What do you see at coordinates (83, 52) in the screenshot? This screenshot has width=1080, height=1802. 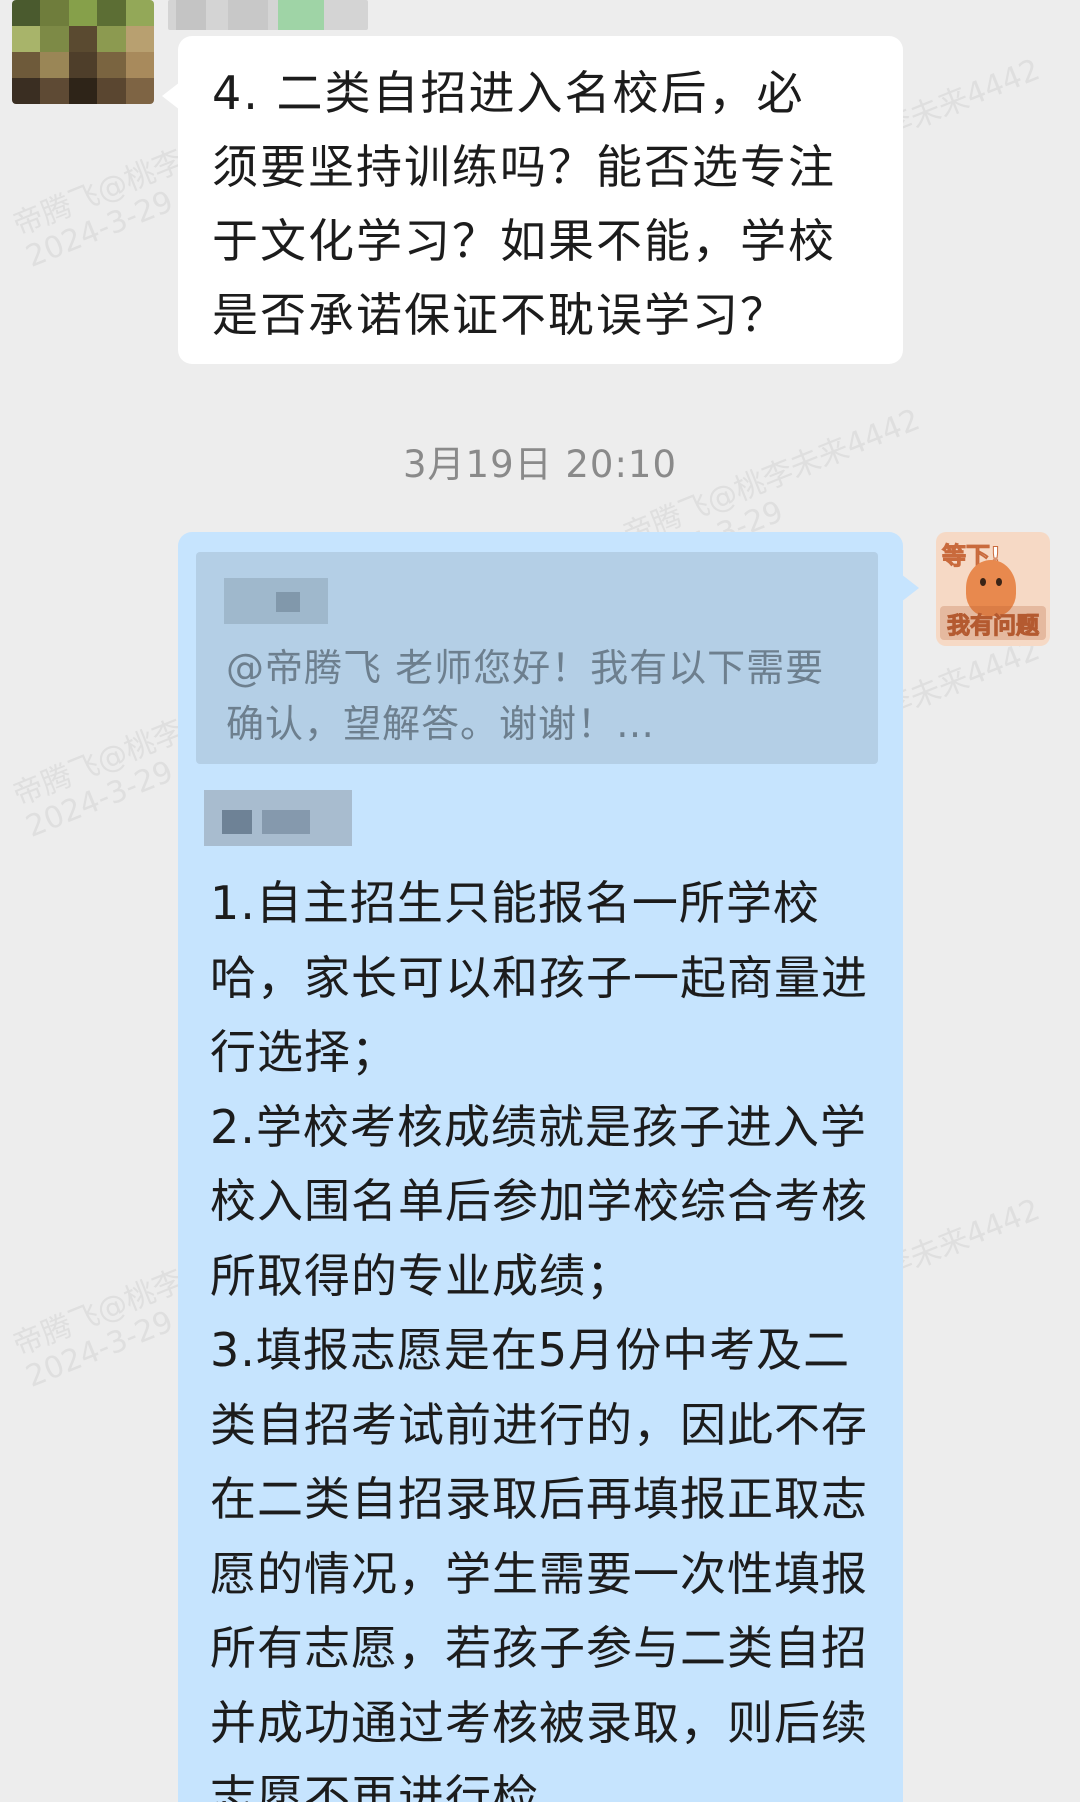 I see `sender-avatar` at bounding box center [83, 52].